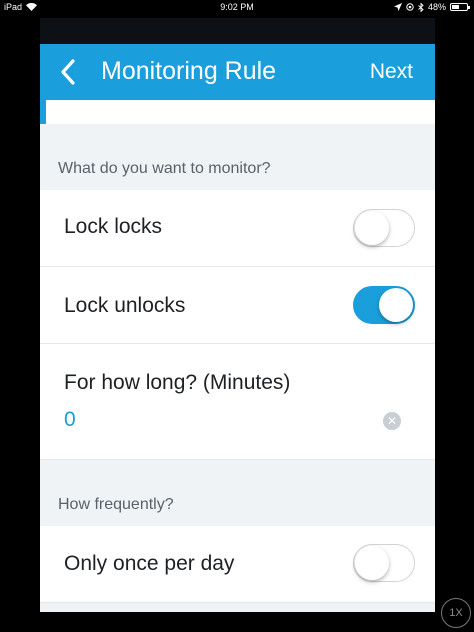  What do you see at coordinates (237, 305) in the screenshot?
I see `row-lock-unlocks: Lock unlocks` at bounding box center [237, 305].